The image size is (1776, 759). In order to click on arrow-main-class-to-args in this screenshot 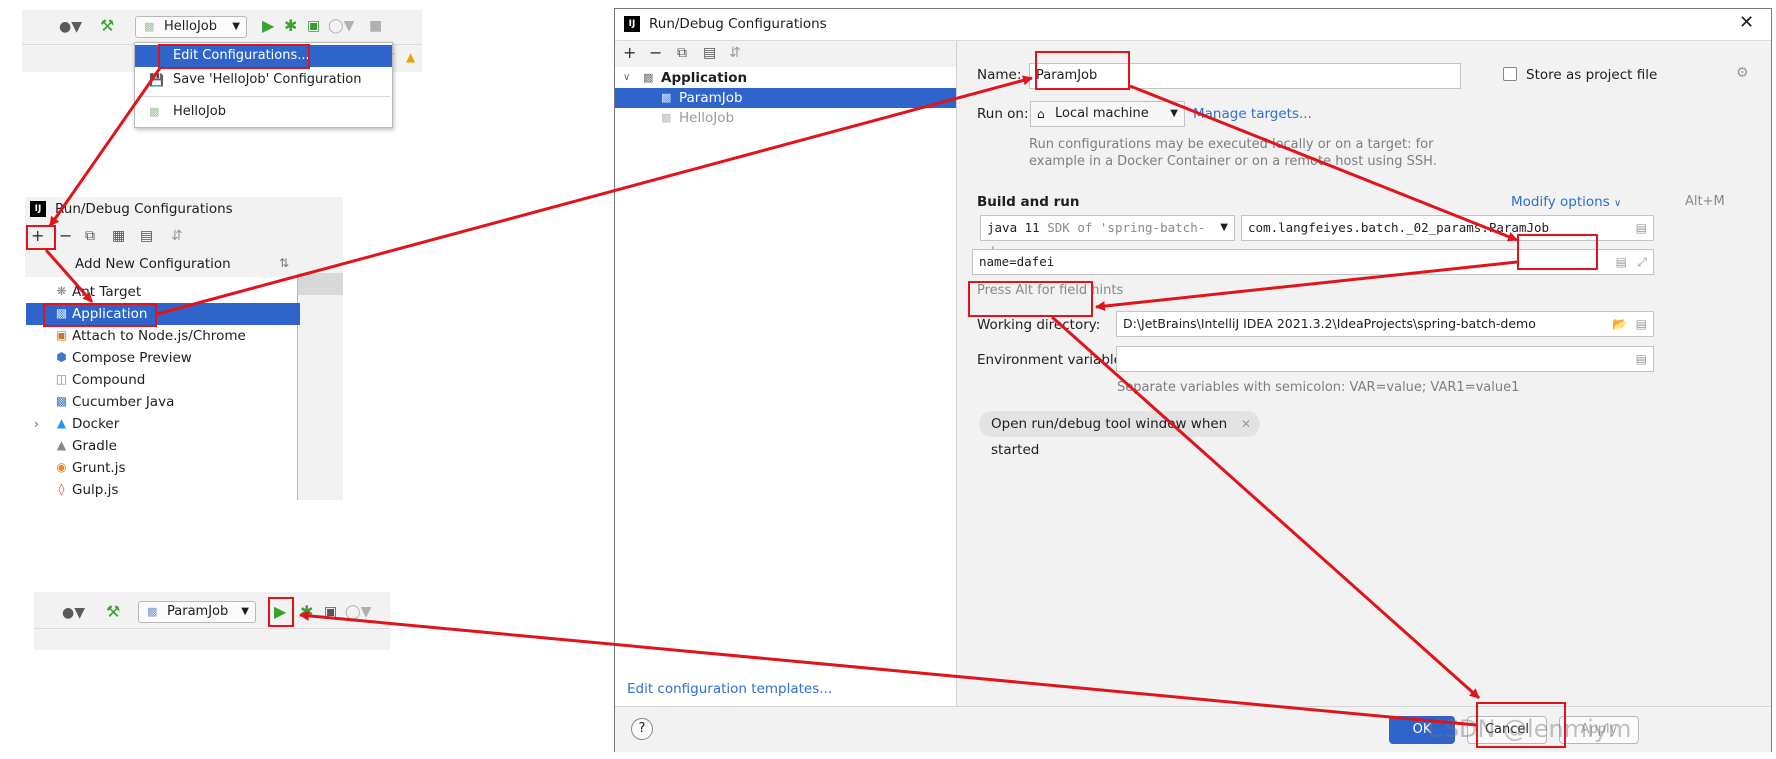, I will do `click(1306, 286)`.